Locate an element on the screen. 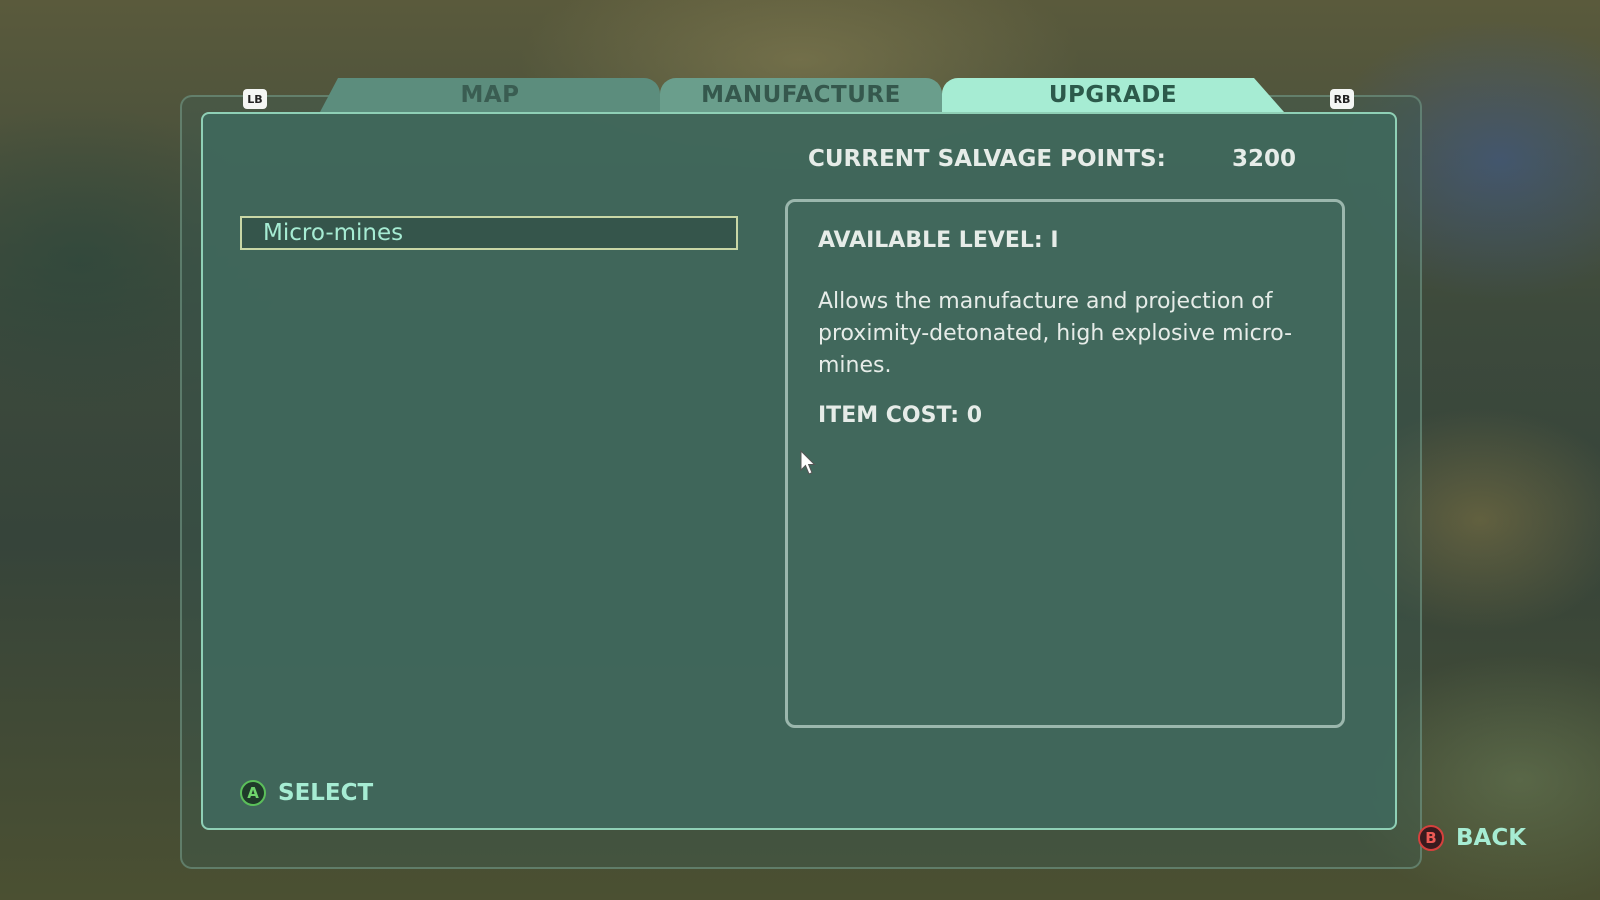 The image size is (1600, 900). item-cost: ITEM COST: 0 is located at coordinates (900, 415).